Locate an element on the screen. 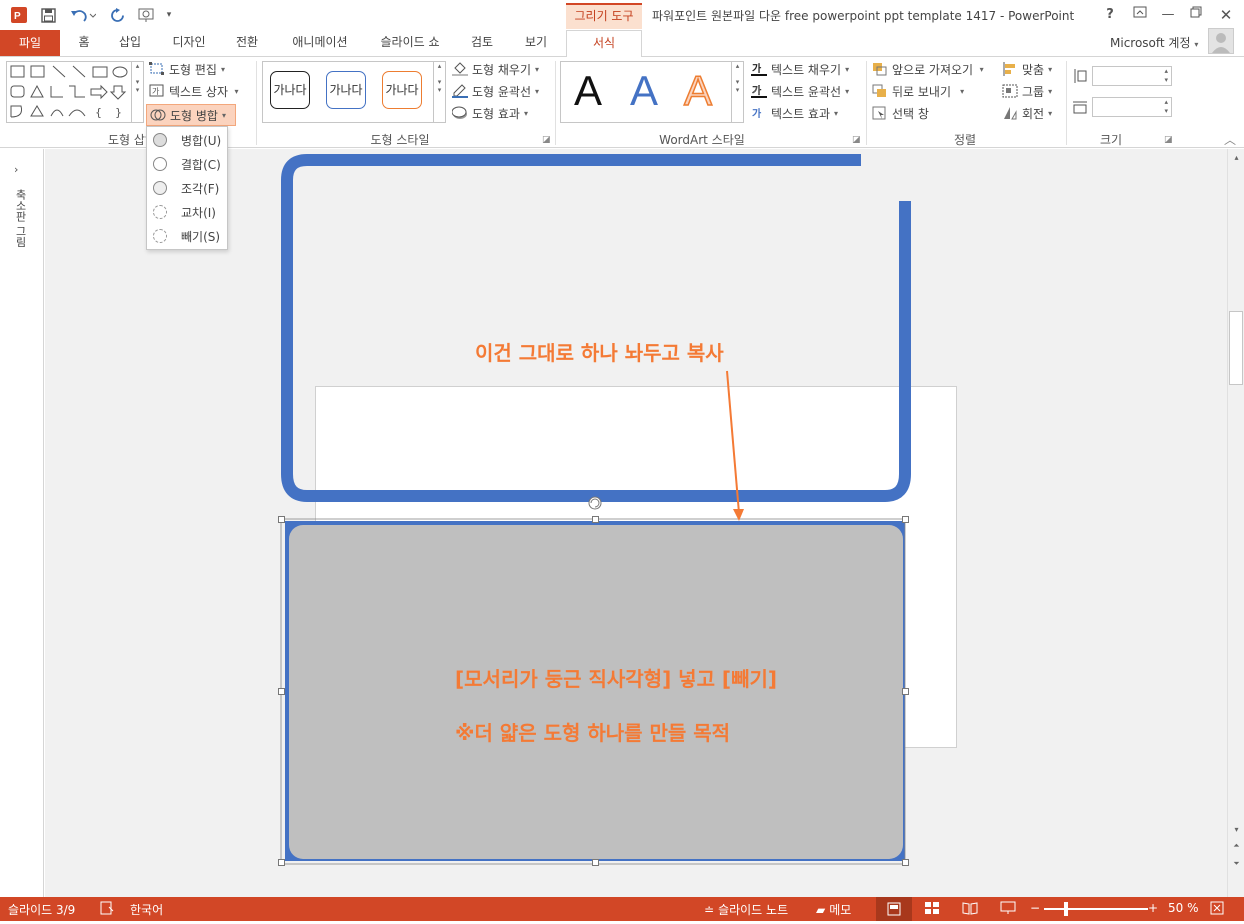 The image size is (1244, 924). normal-view-button is located at coordinates (894, 909).